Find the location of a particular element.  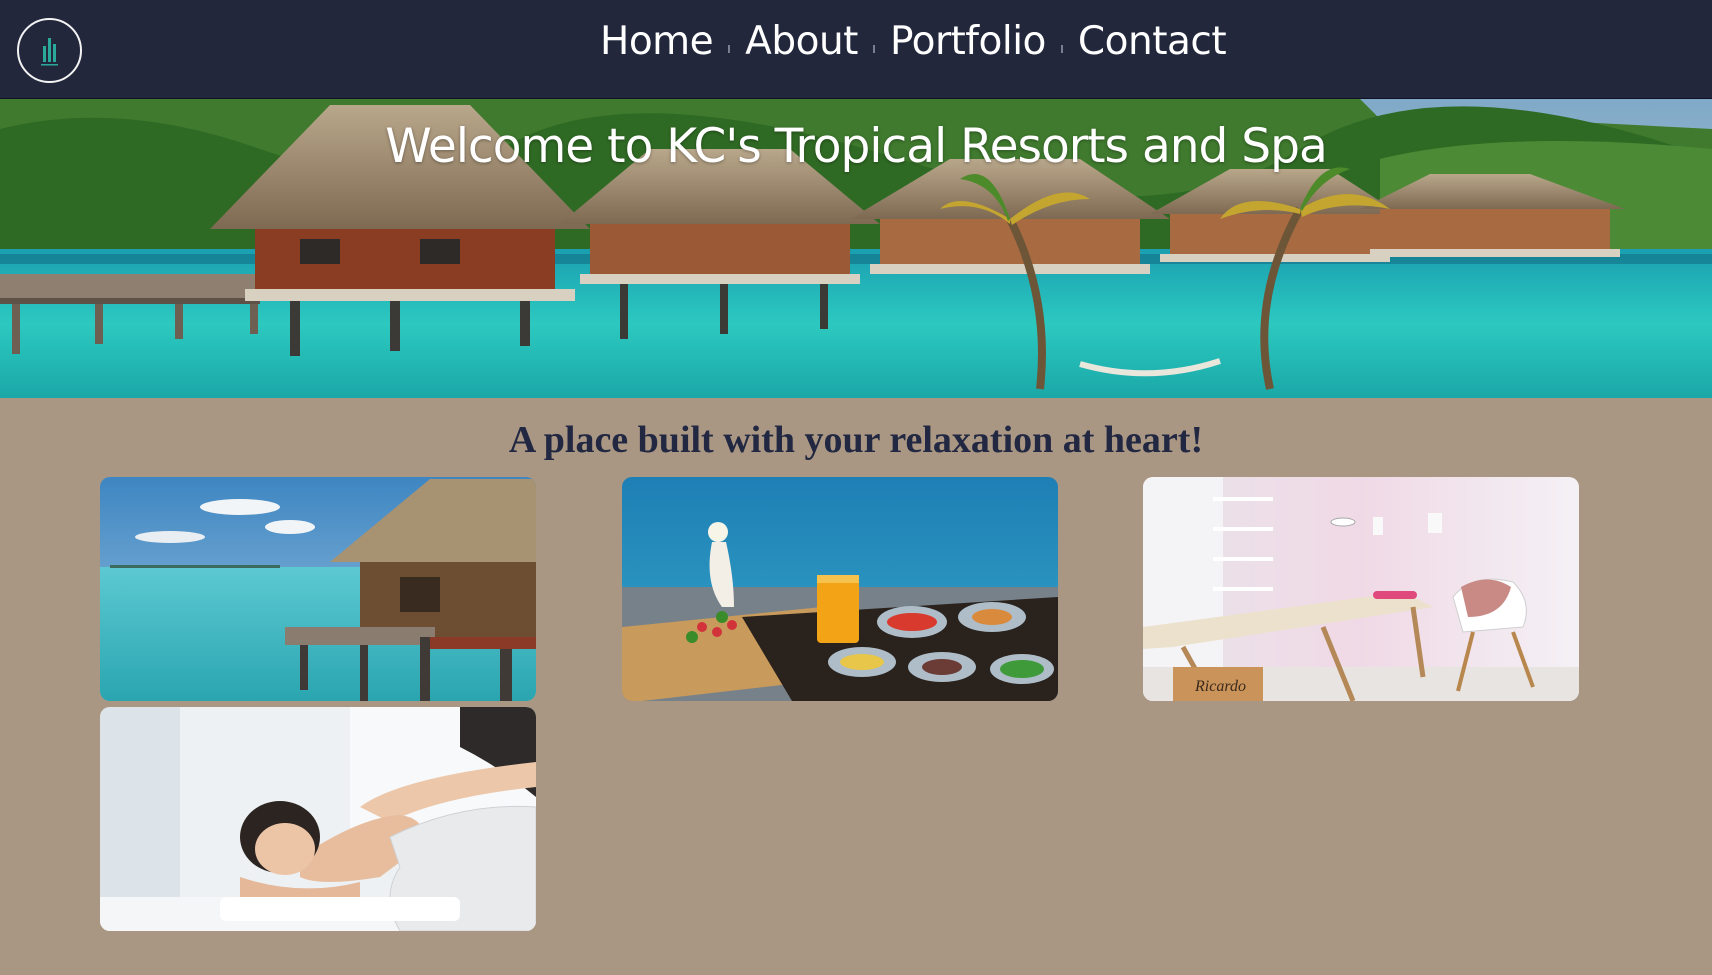

poolside-breakfast-tray-photo is located at coordinates (840, 589).